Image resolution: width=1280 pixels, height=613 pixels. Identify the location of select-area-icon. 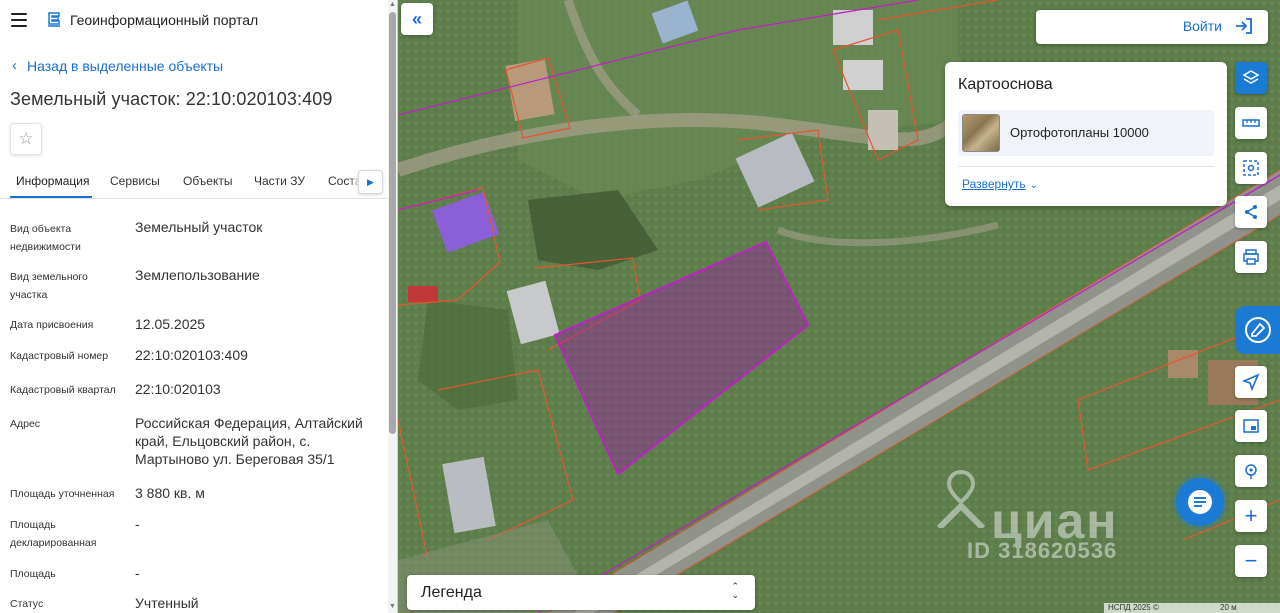
(1251, 168).